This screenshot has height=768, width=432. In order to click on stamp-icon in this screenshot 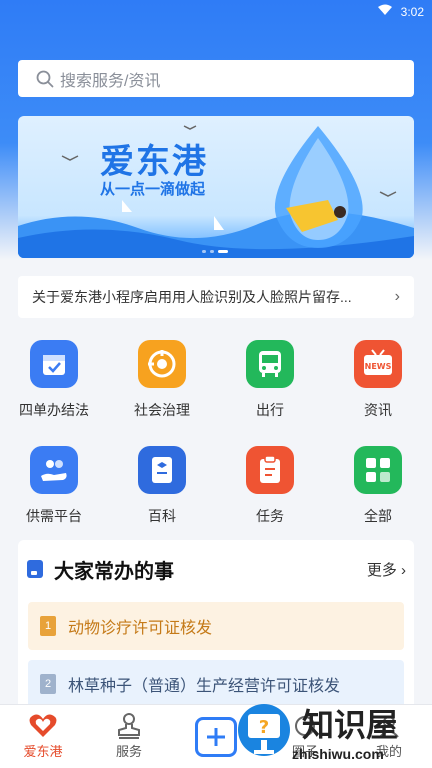, I will do `click(129, 726)`.